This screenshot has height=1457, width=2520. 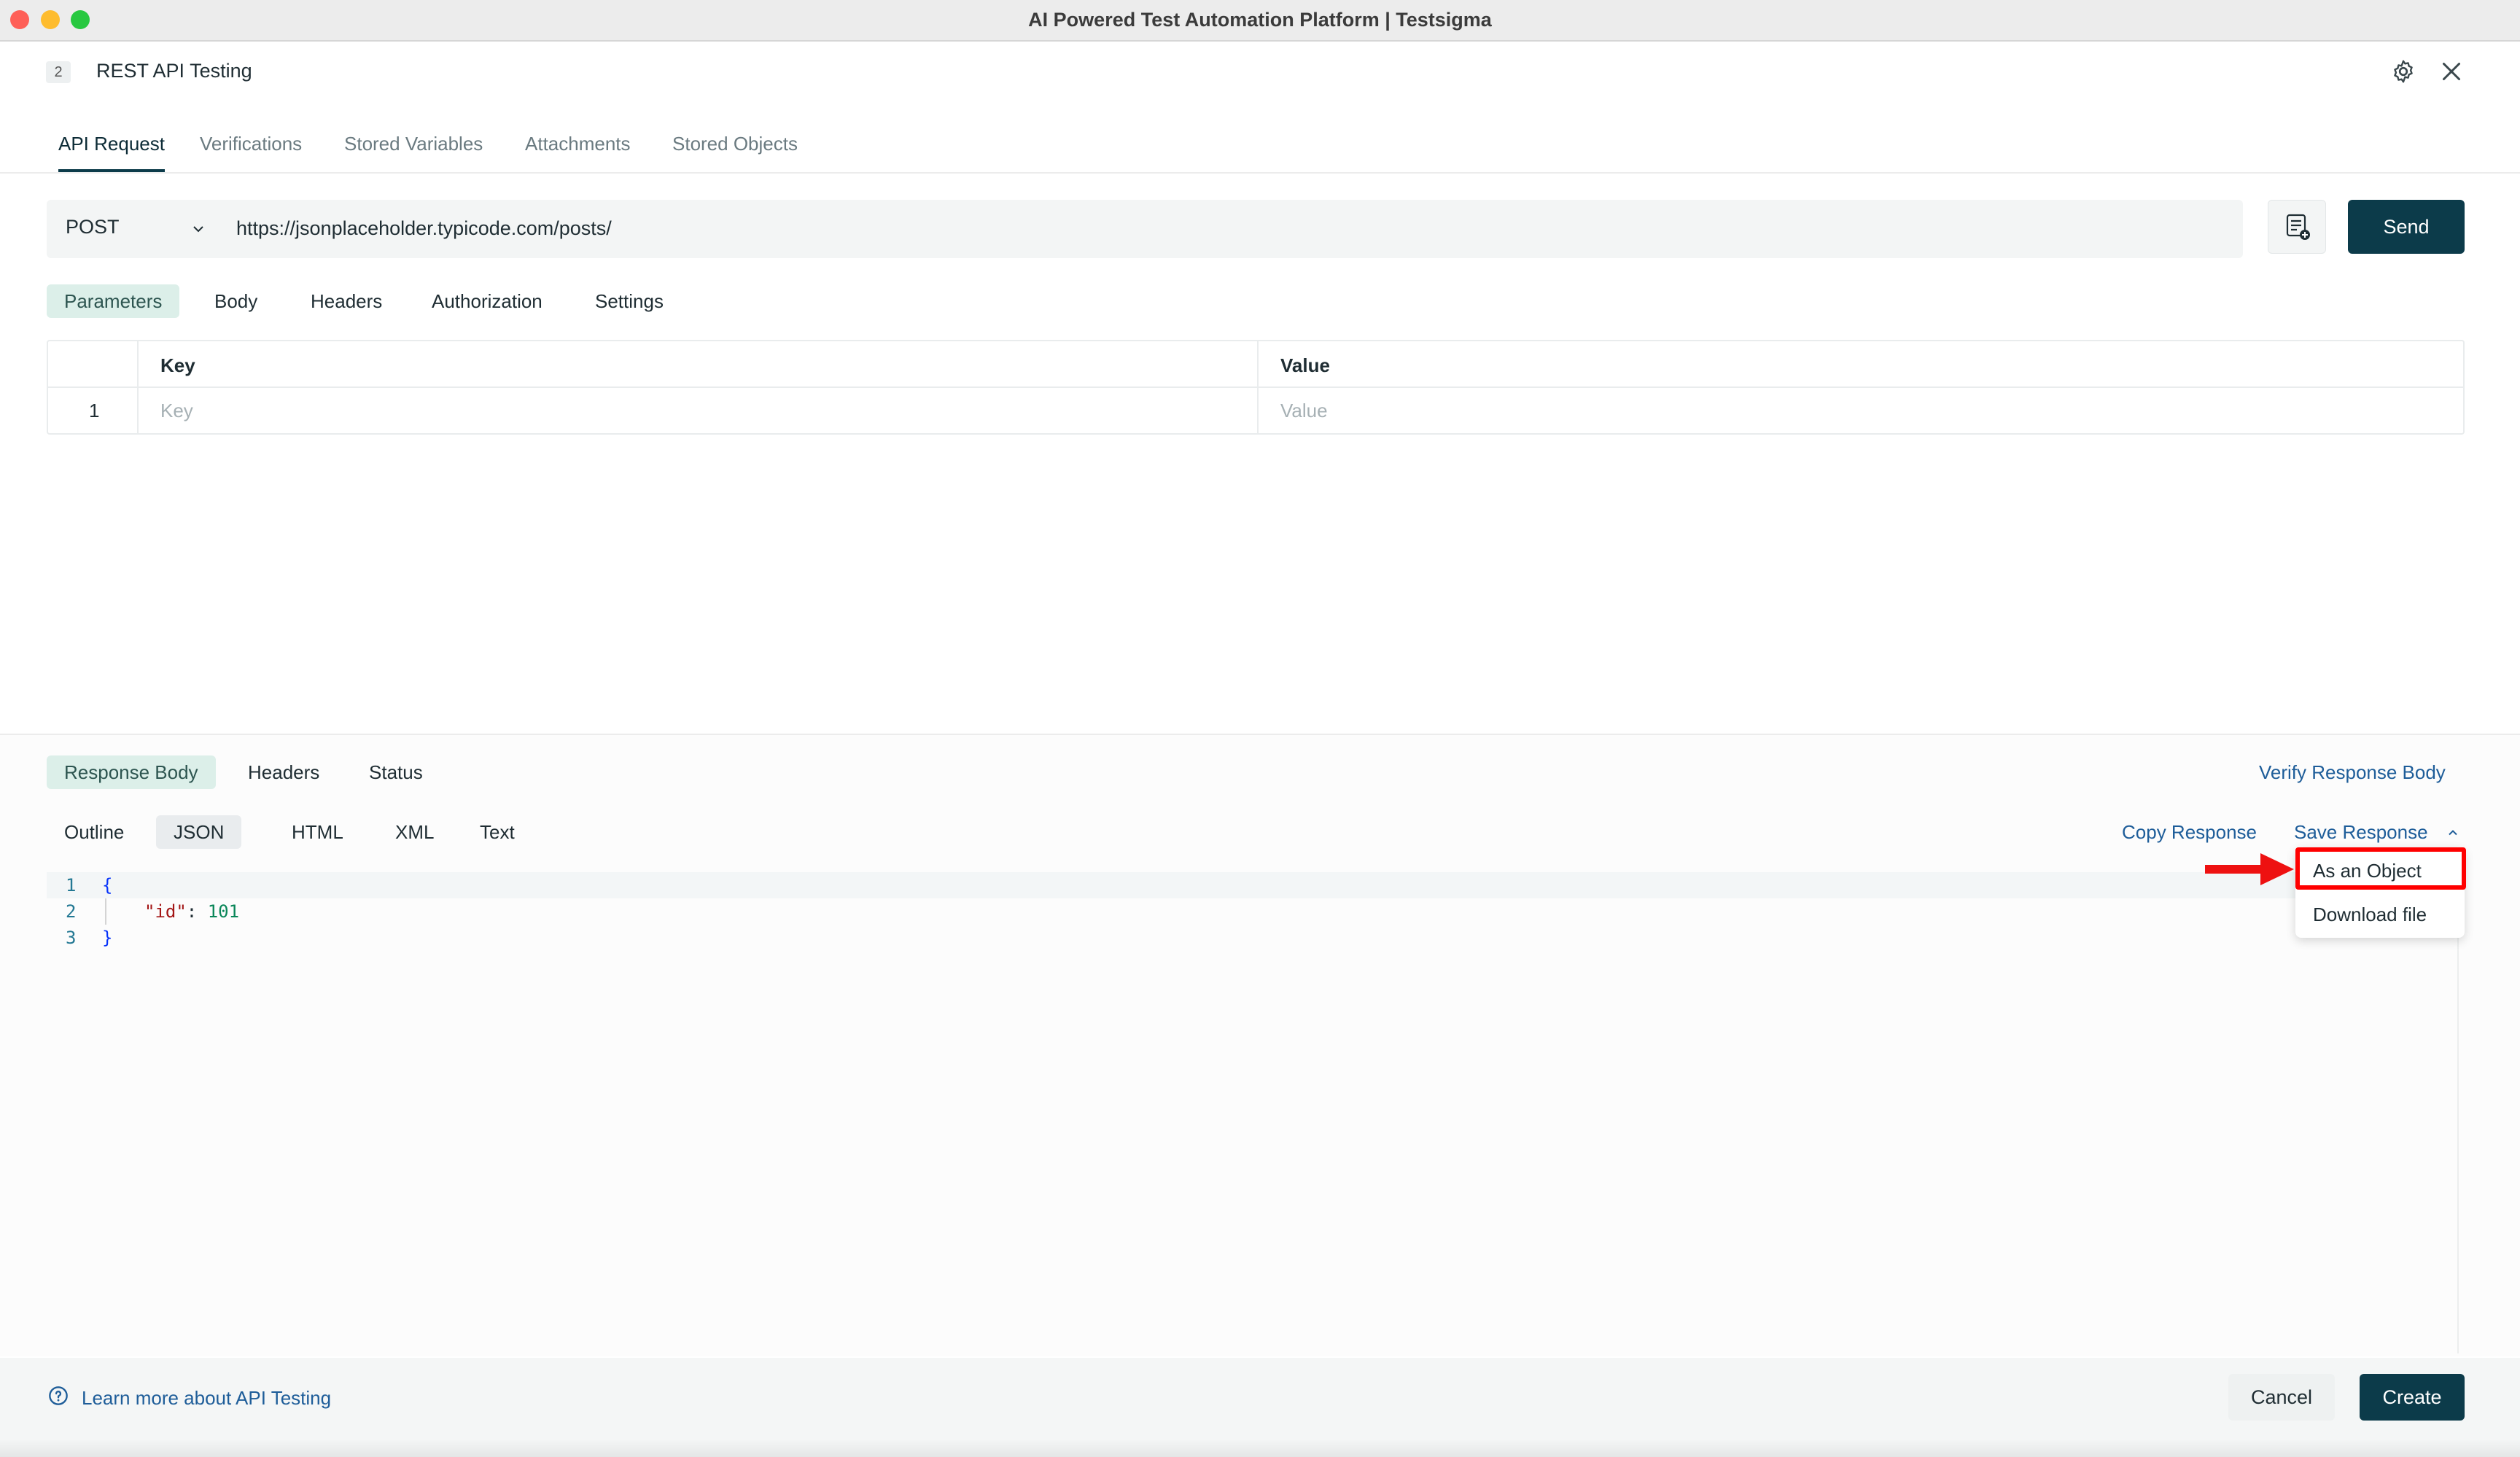 I want to click on json-colon: :, so click(x=197, y=912).